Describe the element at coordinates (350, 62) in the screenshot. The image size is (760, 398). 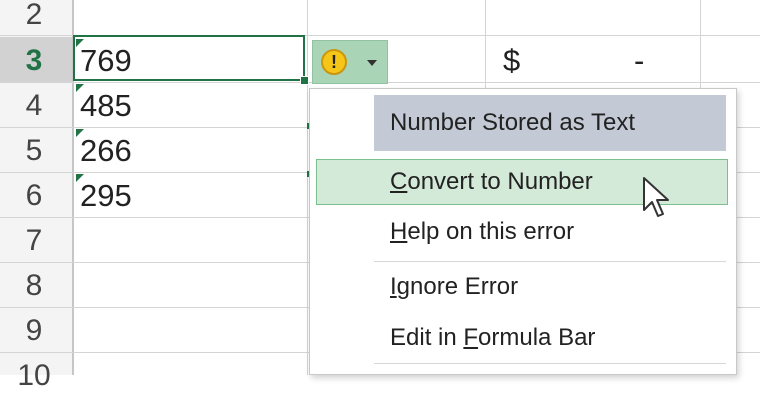
I see `error-options-button: !` at that location.